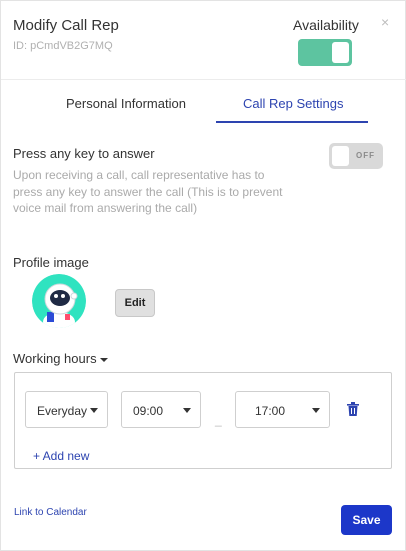 Image resolution: width=406 pixels, height=551 pixels. What do you see at coordinates (366, 520) in the screenshot?
I see `save-button: Save` at bounding box center [366, 520].